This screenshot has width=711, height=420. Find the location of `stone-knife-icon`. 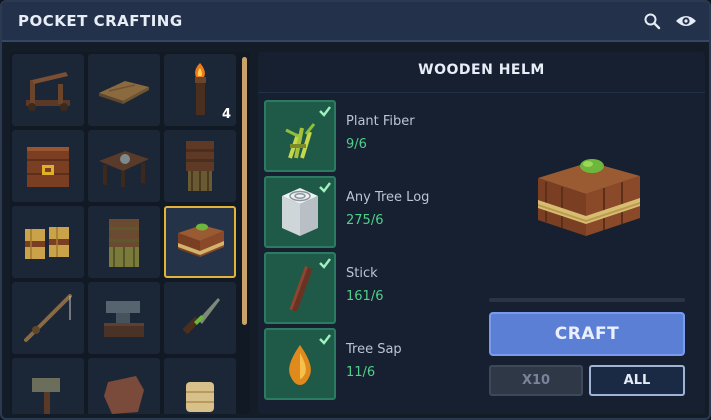

stone-knife-icon is located at coordinates (201, 316).